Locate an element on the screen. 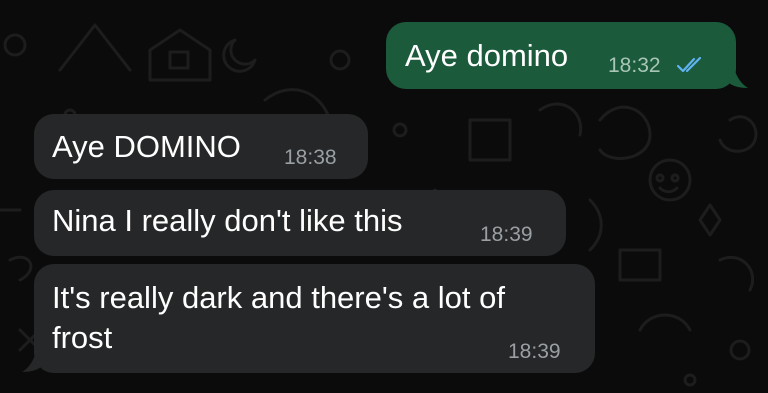 The image size is (768, 393). message-bubble-incoming: Nina I really don't like this 18:39 is located at coordinates (300, 223).